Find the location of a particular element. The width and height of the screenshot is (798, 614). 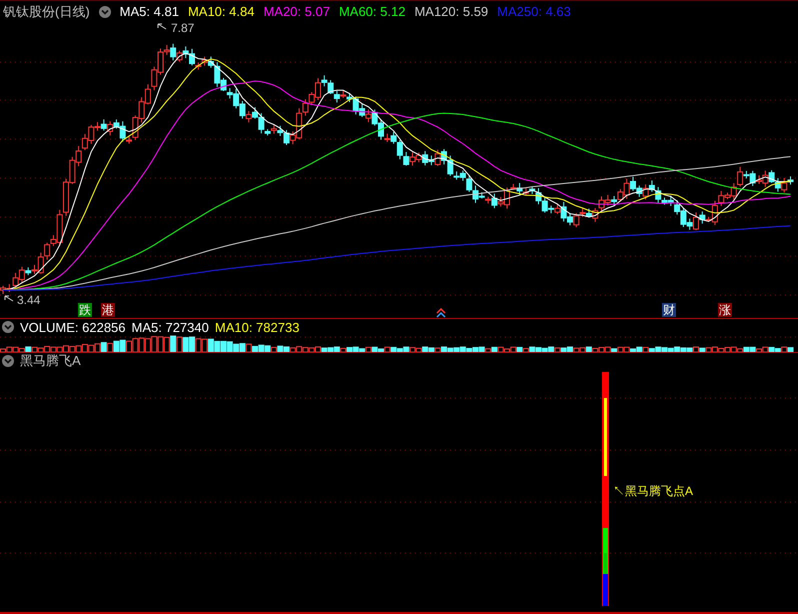

volume-legend-value: MA10: 782733 is located at coordinates (257, 327).